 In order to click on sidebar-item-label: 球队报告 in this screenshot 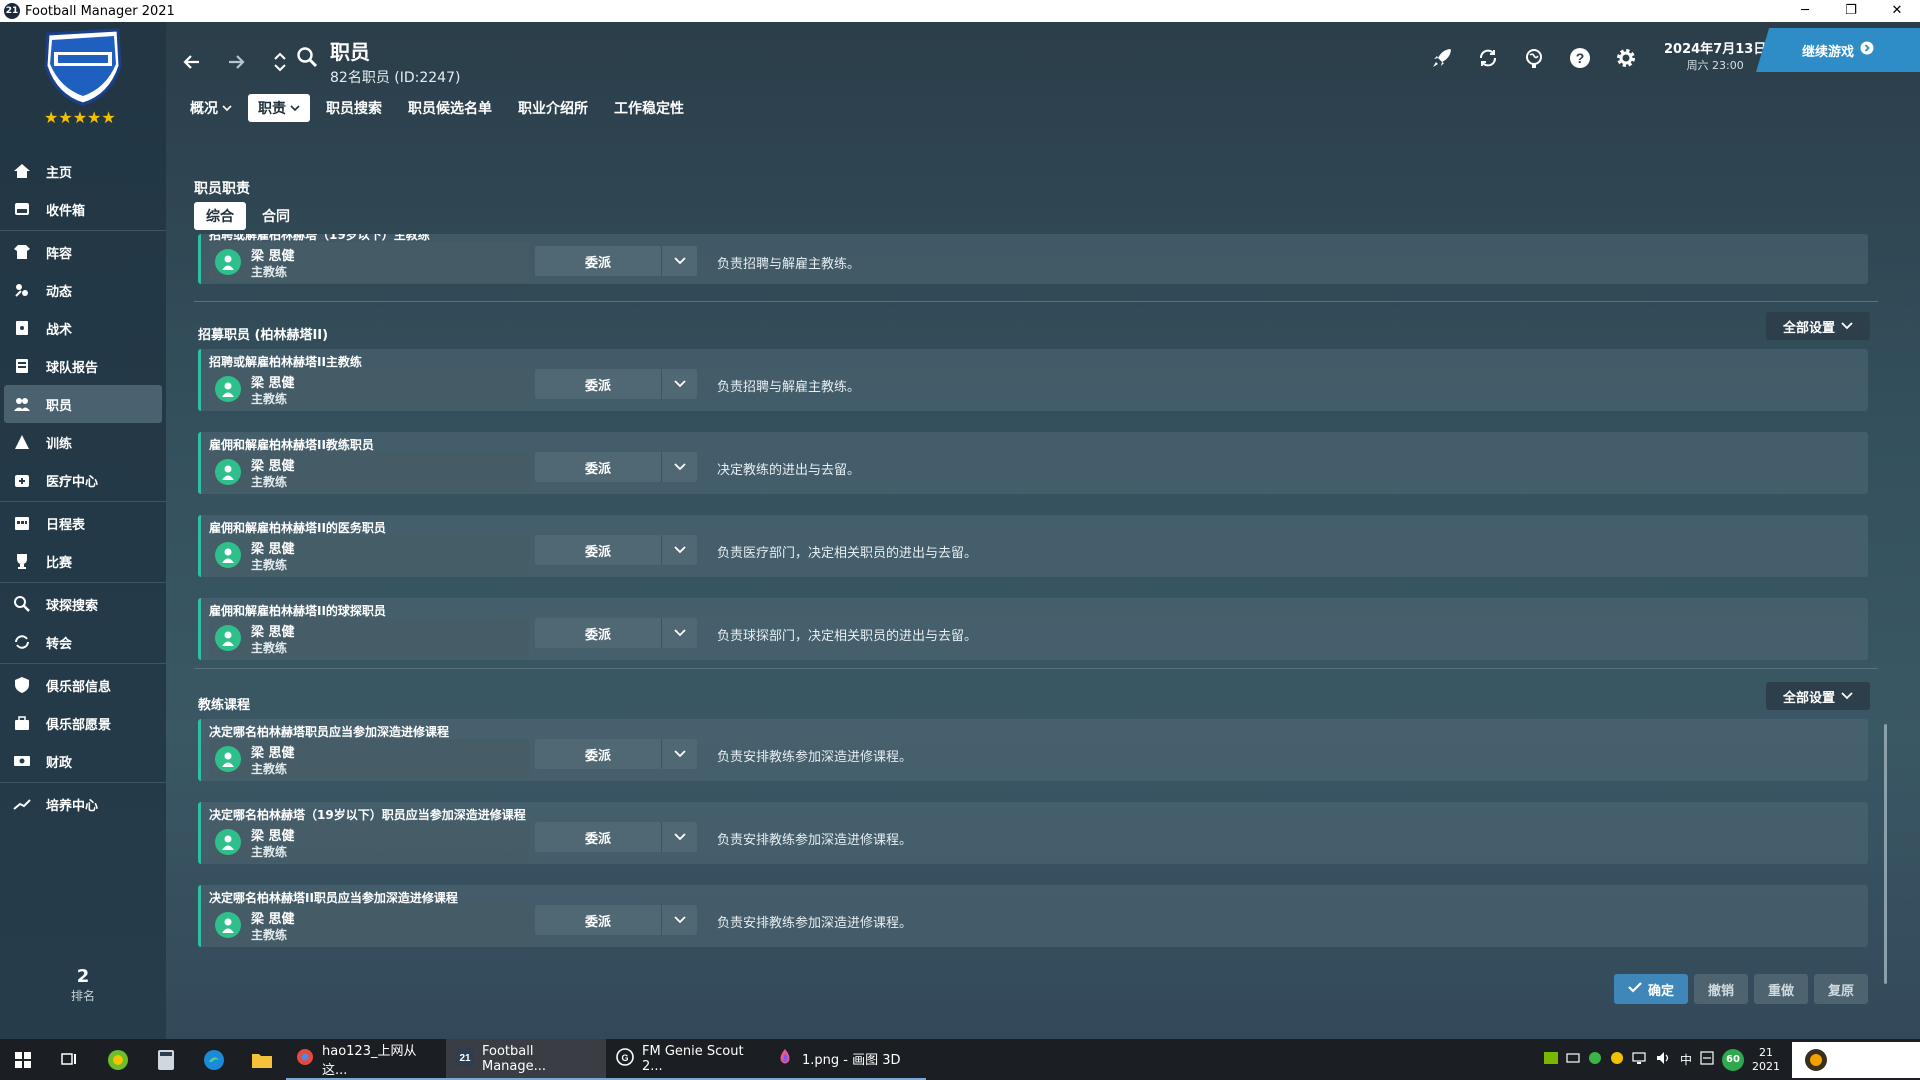, I will do `click(72, 368)`.